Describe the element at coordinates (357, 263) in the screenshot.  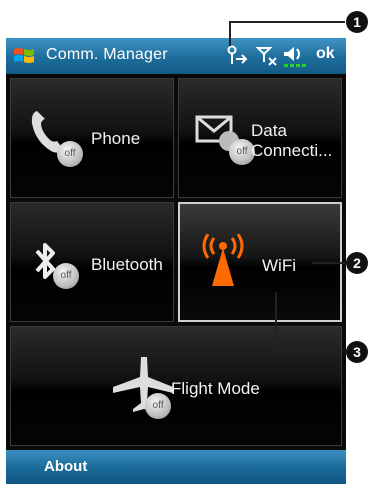
I see `callout-2: 2` at that location.